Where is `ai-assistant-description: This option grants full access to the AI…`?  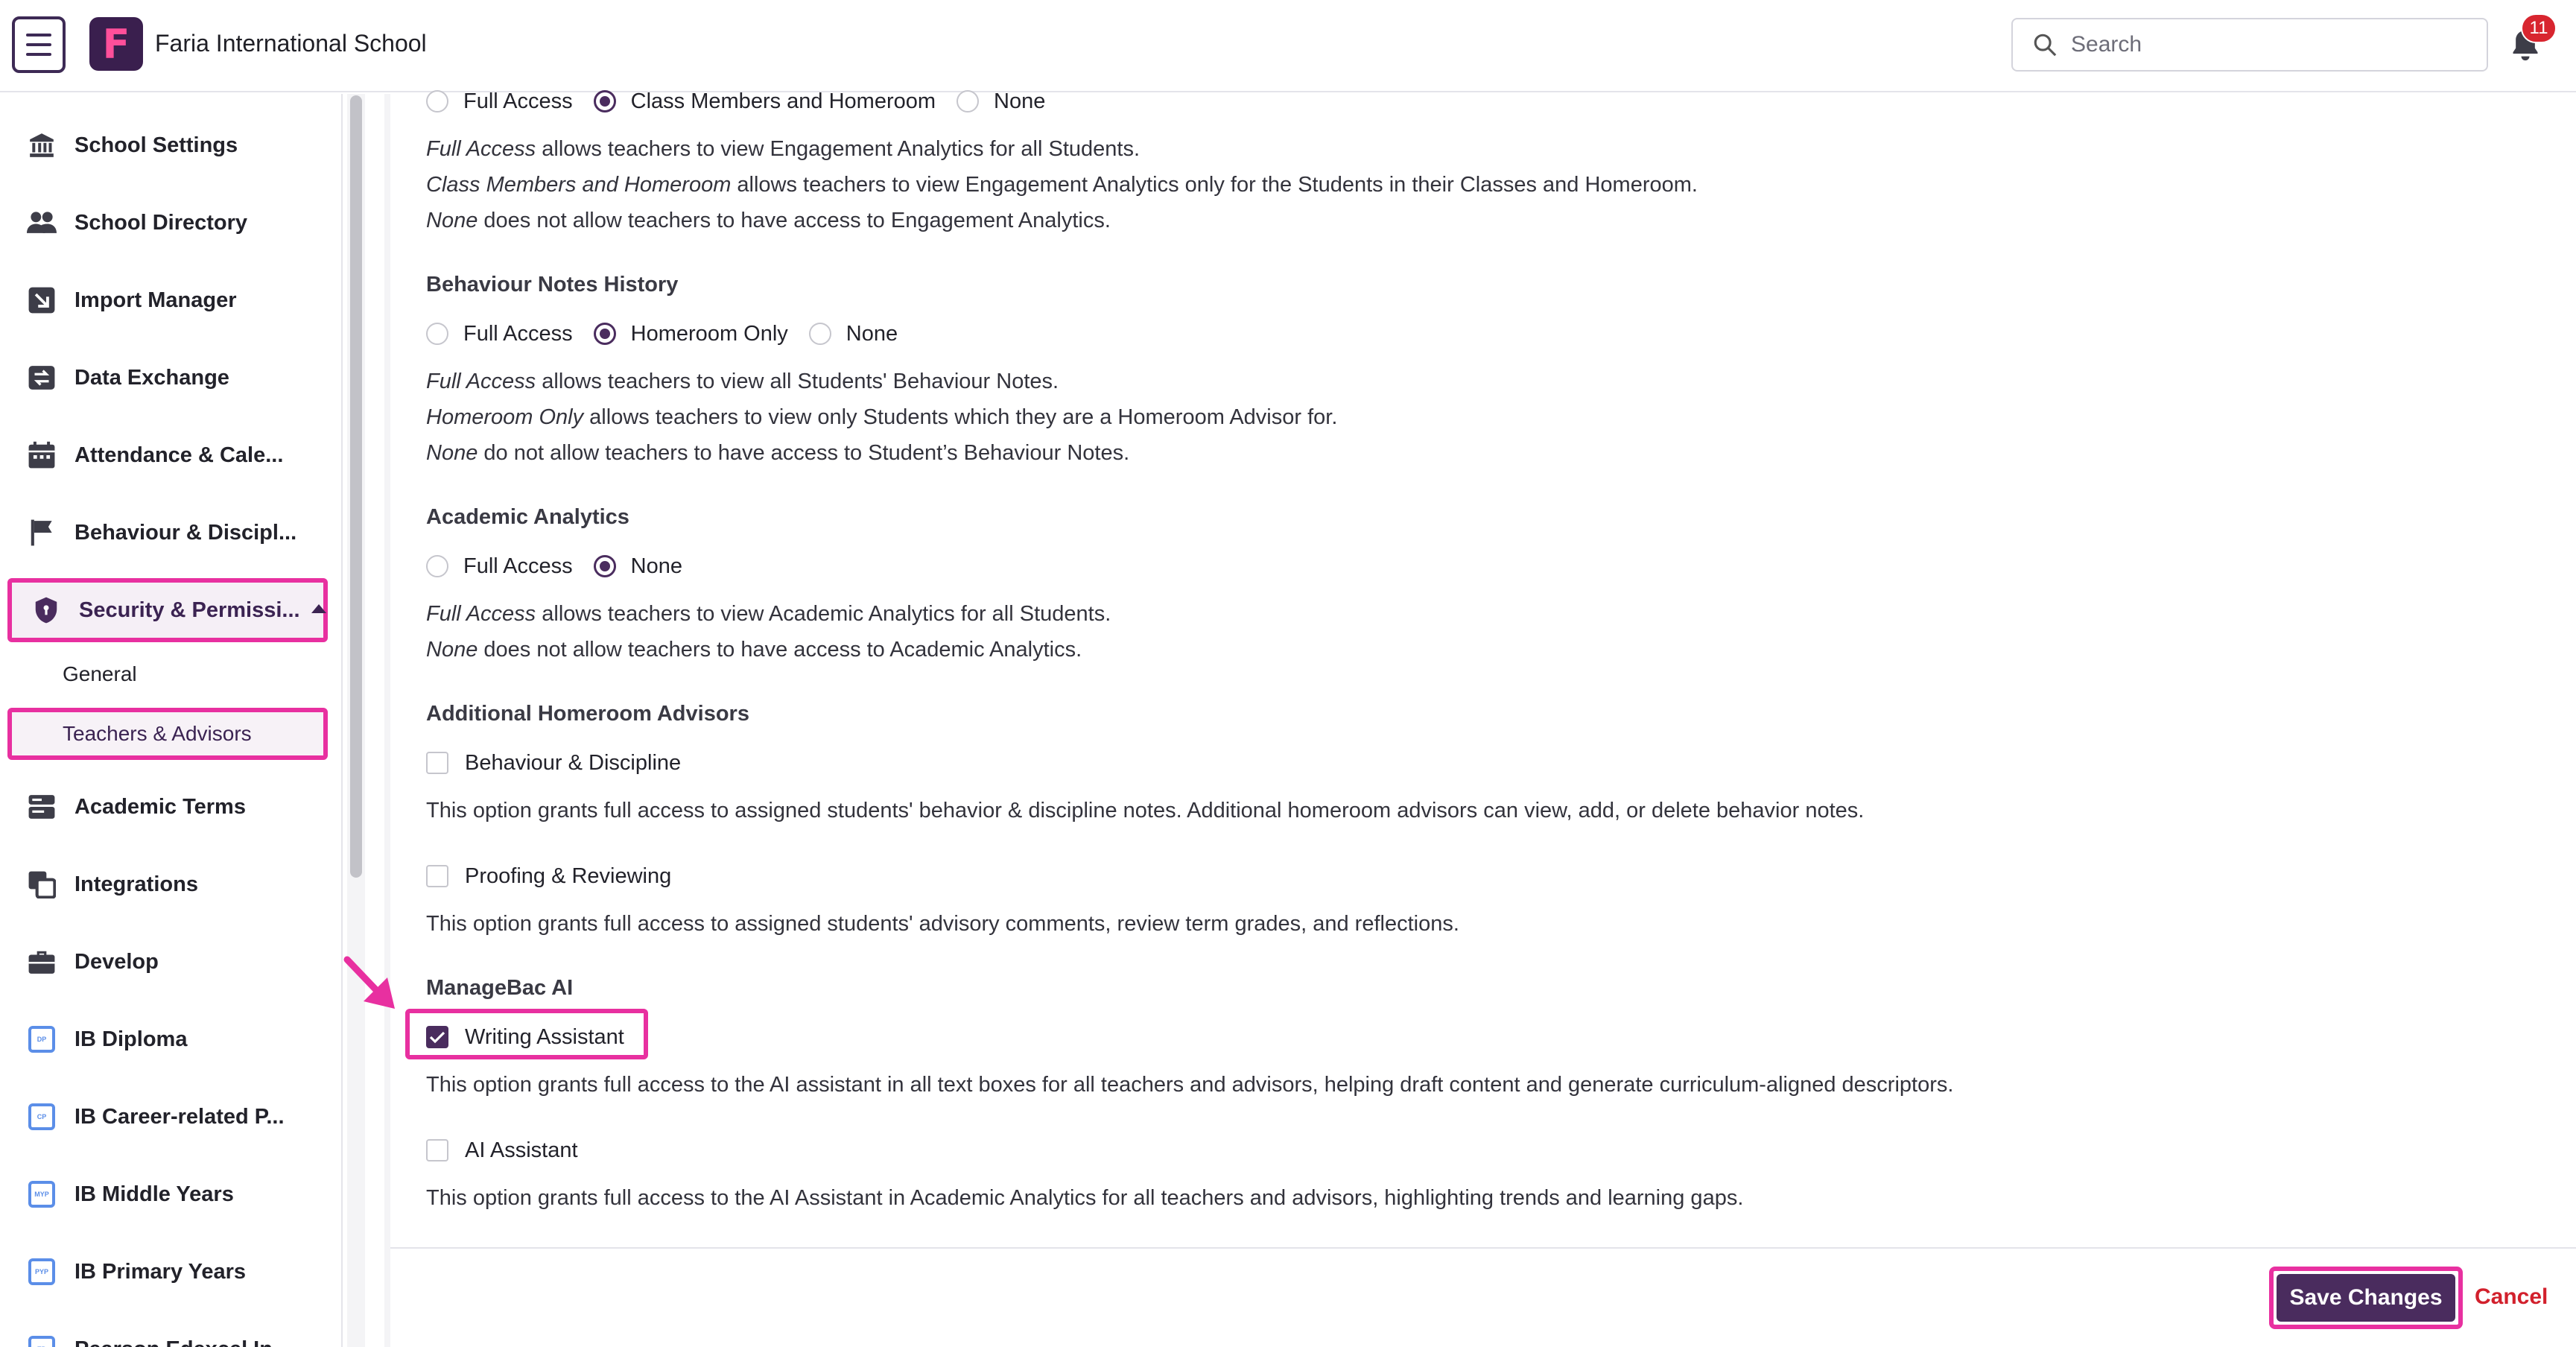 ai-assistant-description: This option grants full access to the AI… is located at coordinates (1085, 1198).